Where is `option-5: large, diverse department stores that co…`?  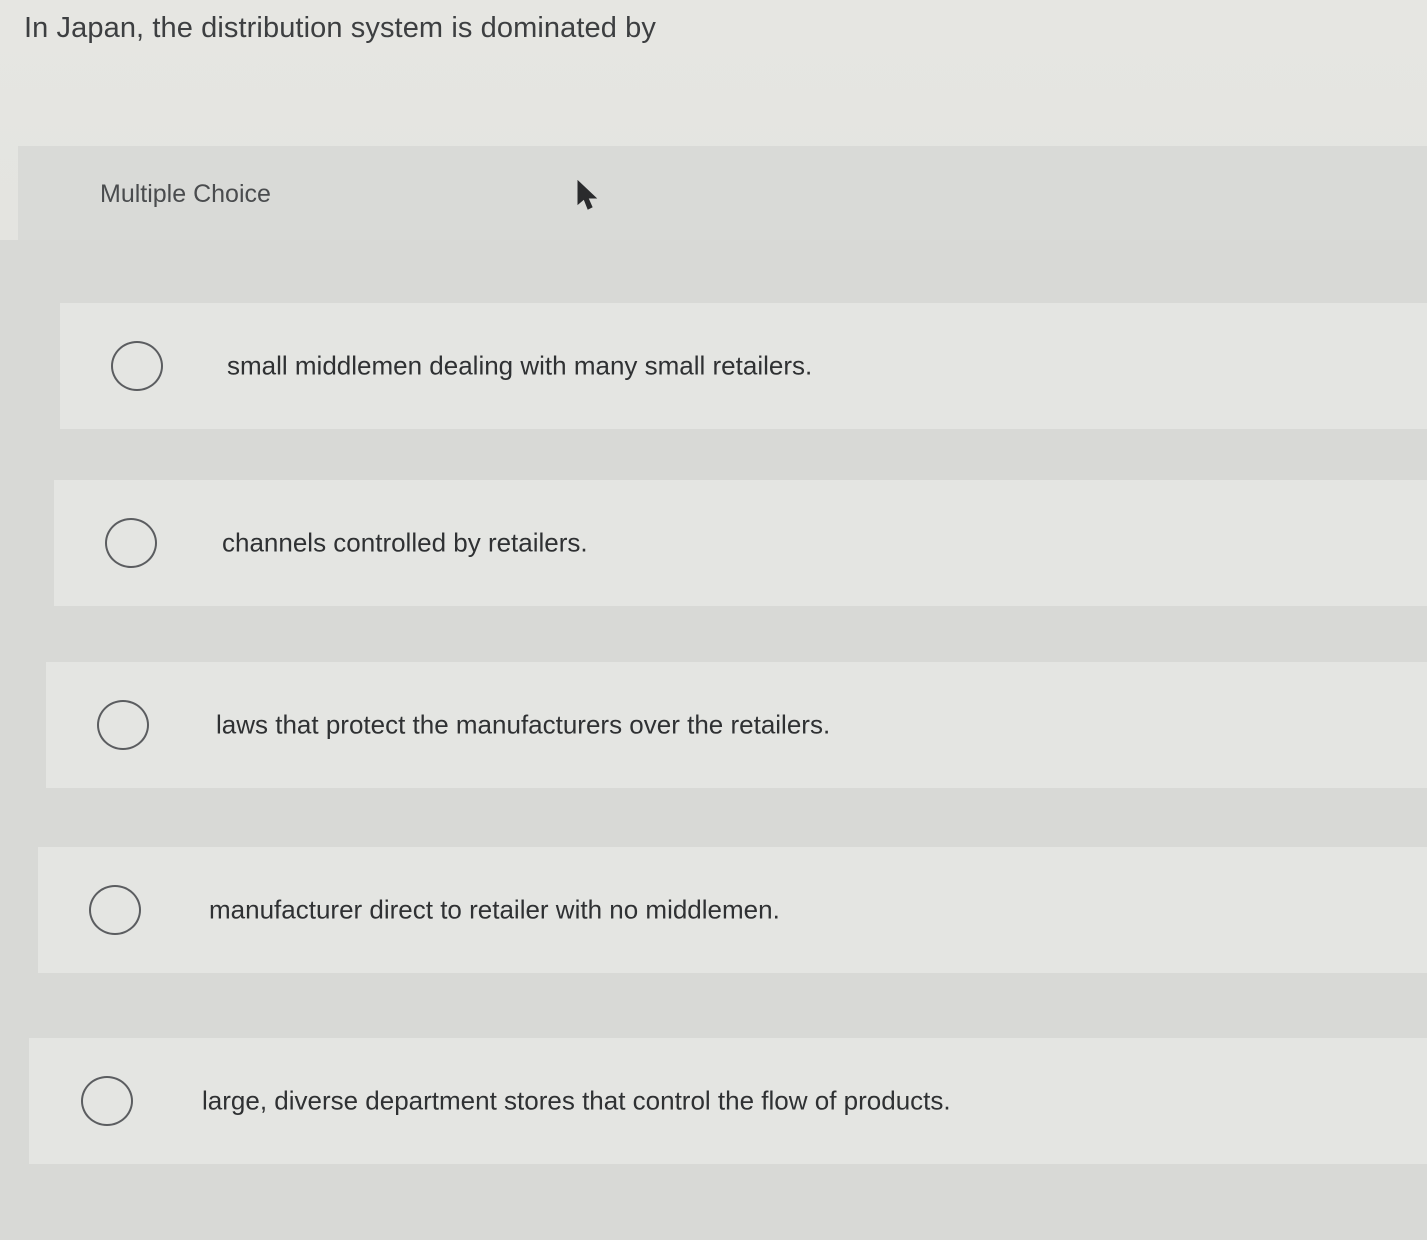
option-5: large, diverse department stores that co… is located at coordinates (728, 1101).